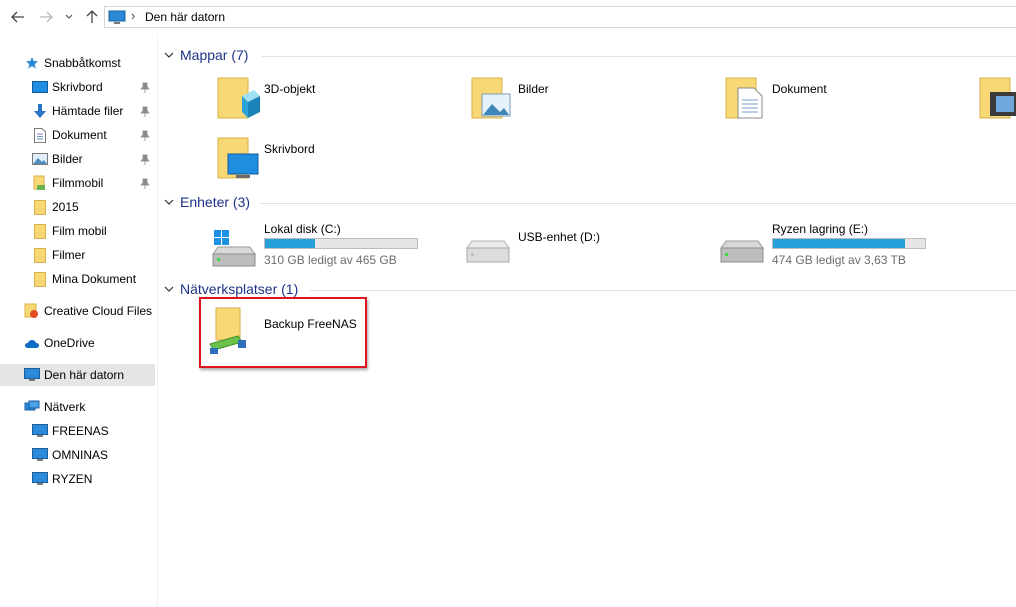 The width and height of the screenshot is (1016, 607). I want to click on desktop-icon, so click(40, 87).